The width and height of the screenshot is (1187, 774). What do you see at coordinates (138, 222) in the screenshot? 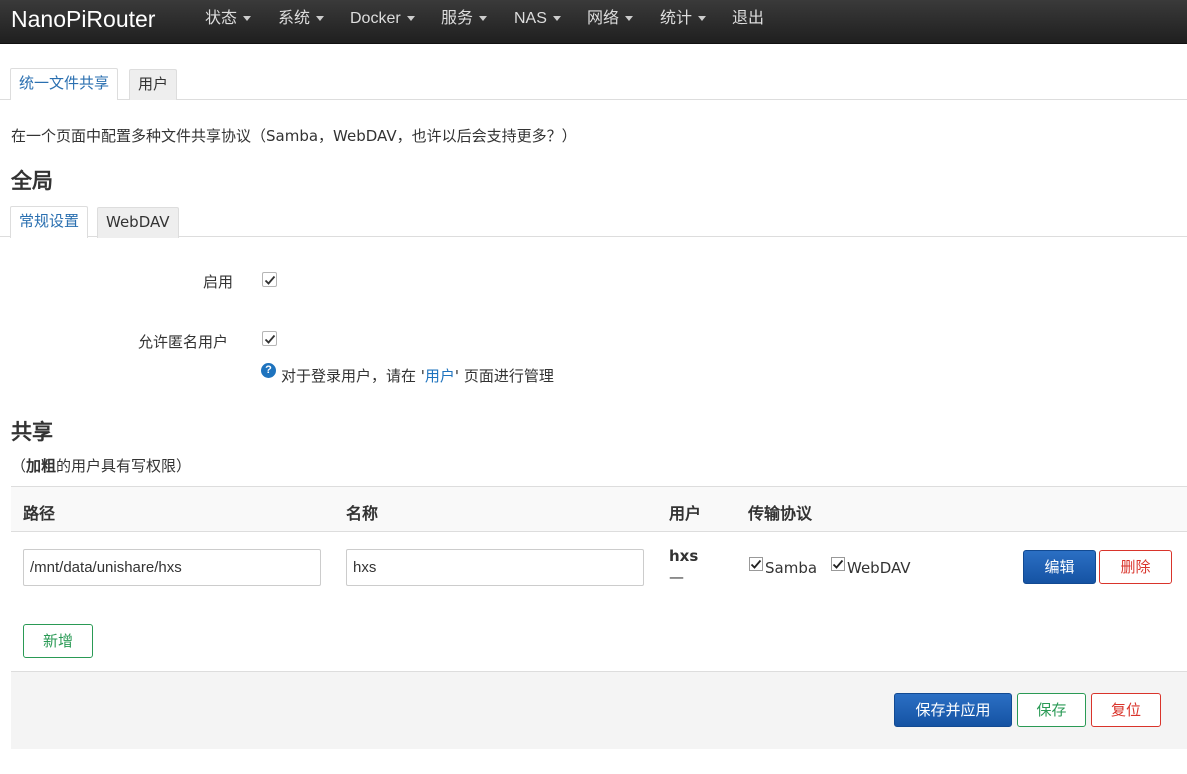
I see `tab-webdav: WebDAV` at bounding box center [138, 222].